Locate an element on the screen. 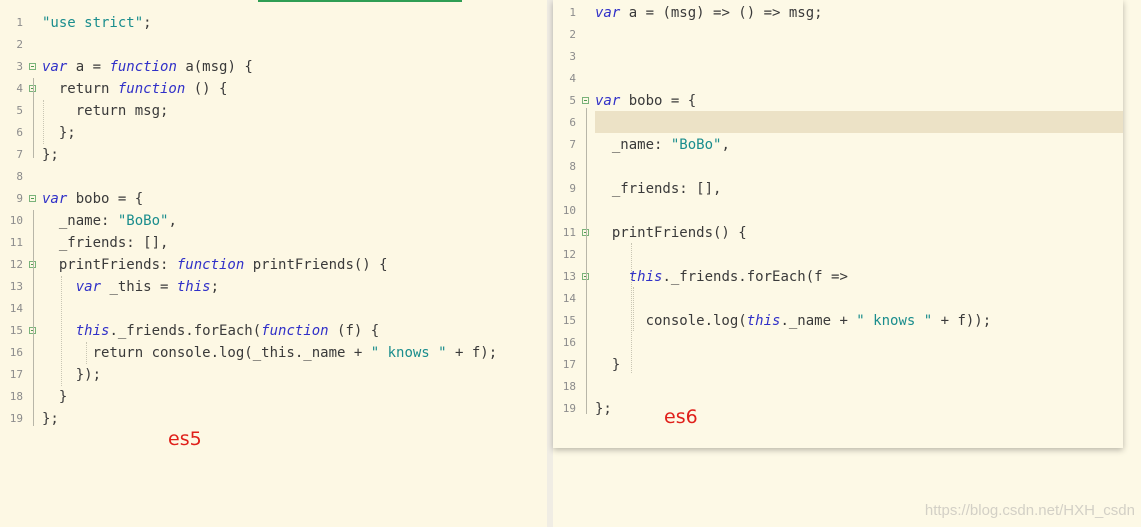 The image size is (1141, 527). code-line: 11 _friends: [], is located at coordinates (265, 243).